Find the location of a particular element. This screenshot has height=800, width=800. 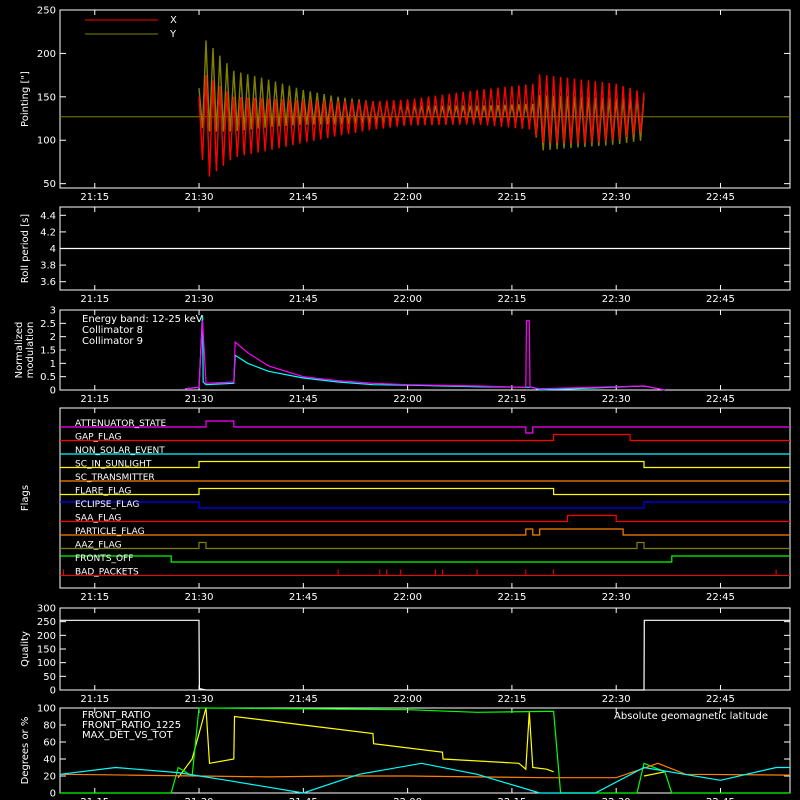

legend-label: Collimator 9 is located at coordinates (112, 341).